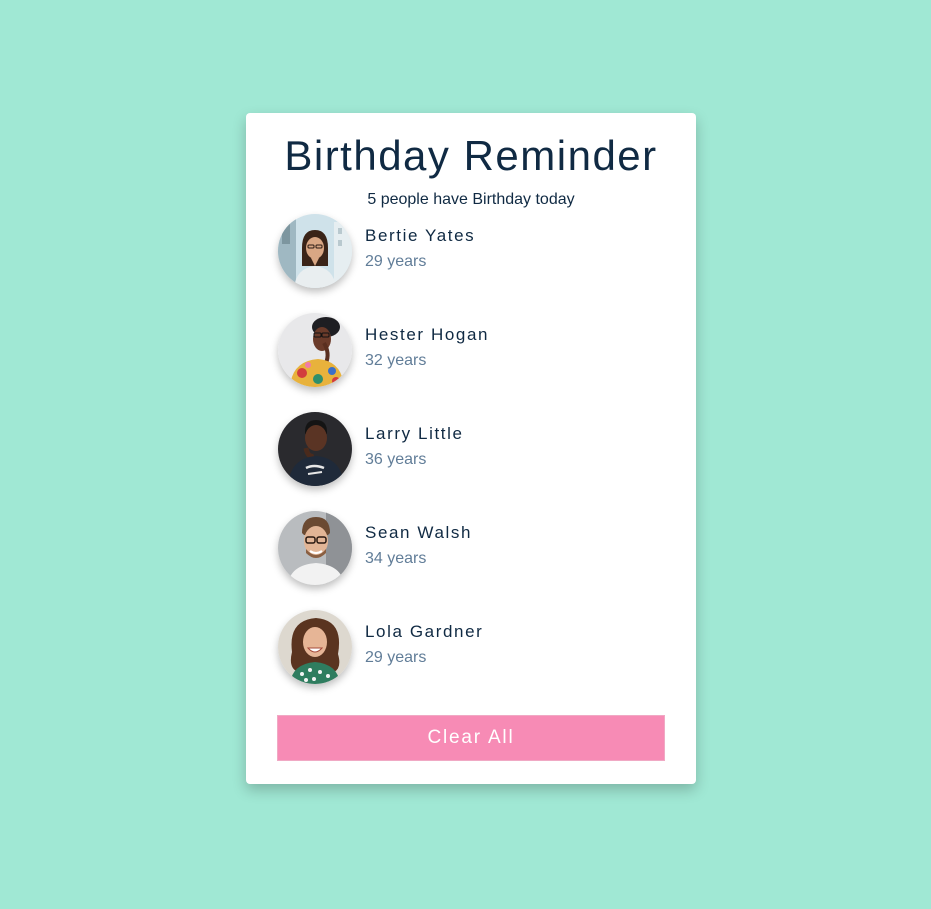 Image resolution: width=931 pixels, height=909 pixels. Describe the element at coordinates (478, 450) in the screenshot. I see `list-item: Larry Little 36 years` at that location.